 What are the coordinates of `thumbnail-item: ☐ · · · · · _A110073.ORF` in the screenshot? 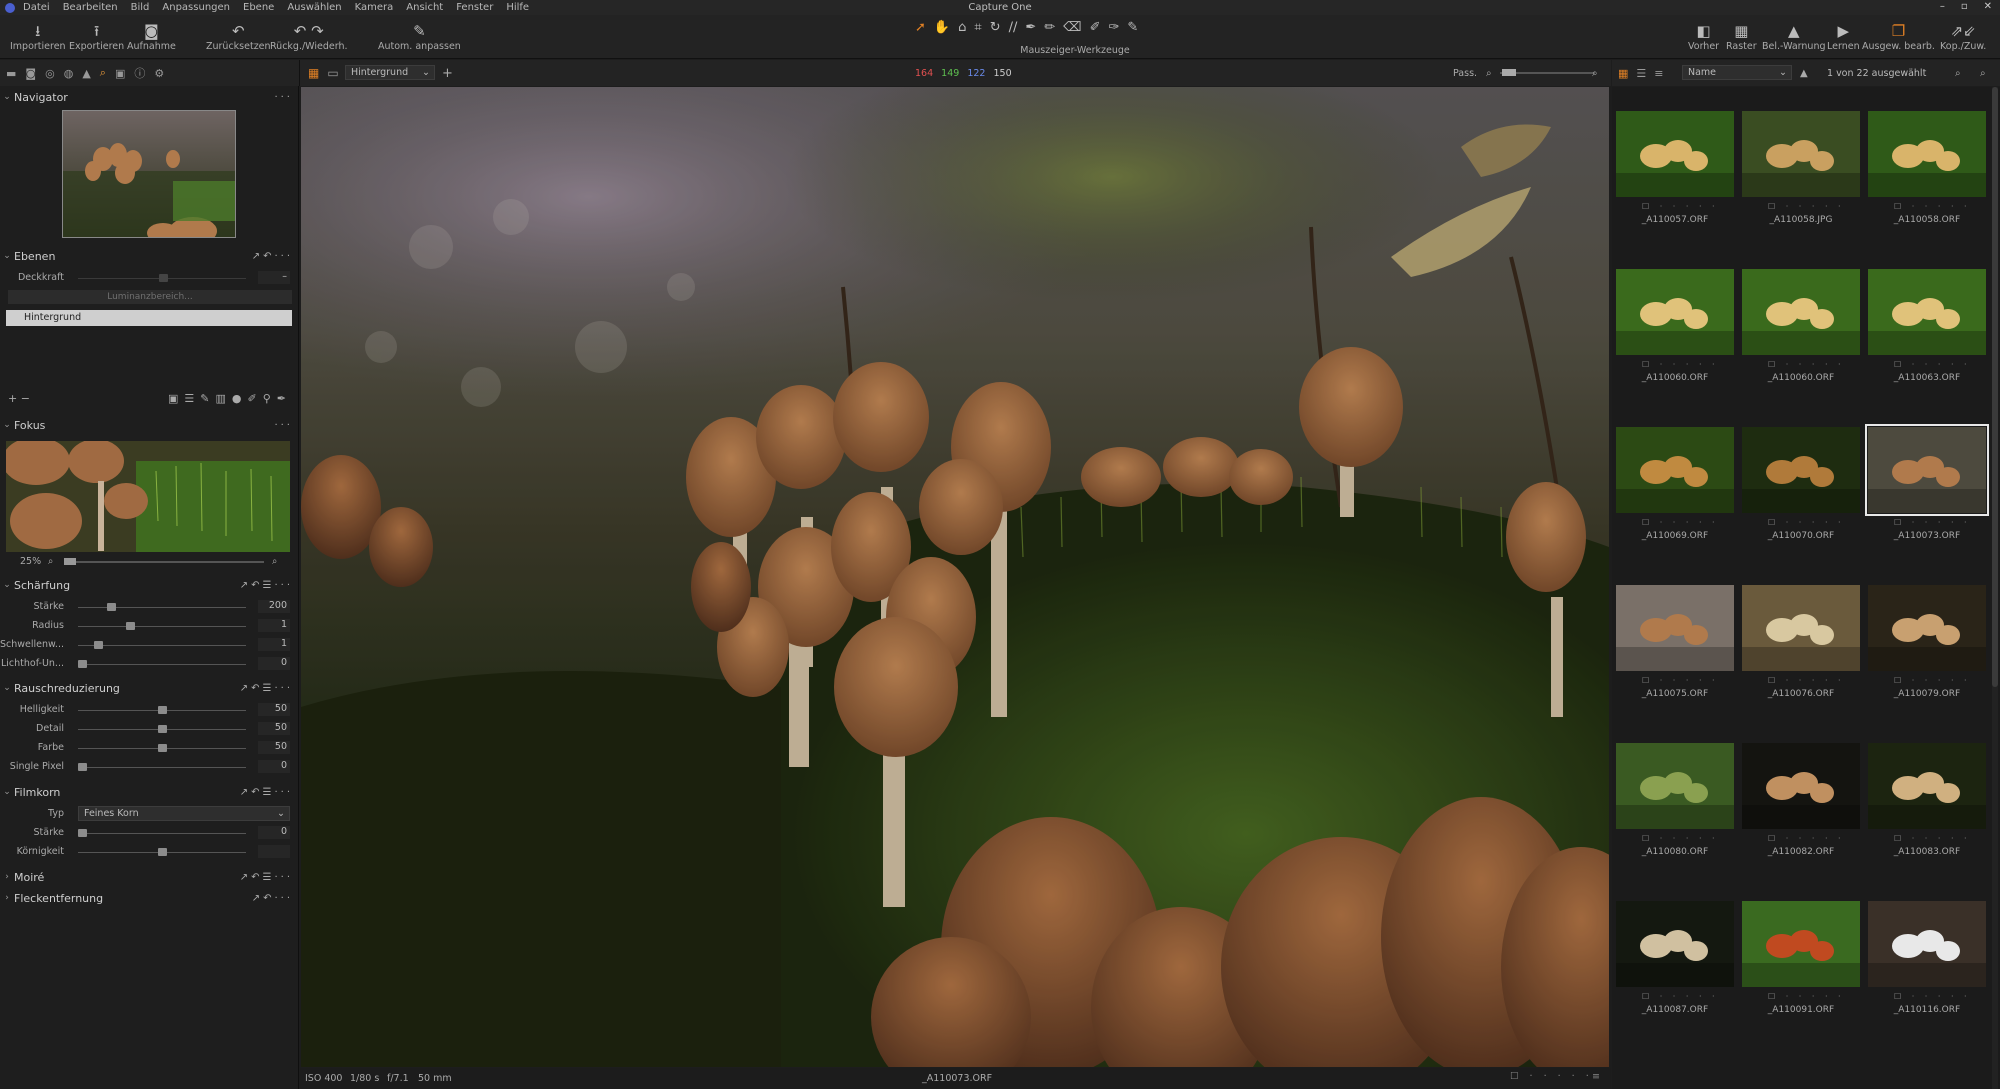 It's located at (1927, 472).